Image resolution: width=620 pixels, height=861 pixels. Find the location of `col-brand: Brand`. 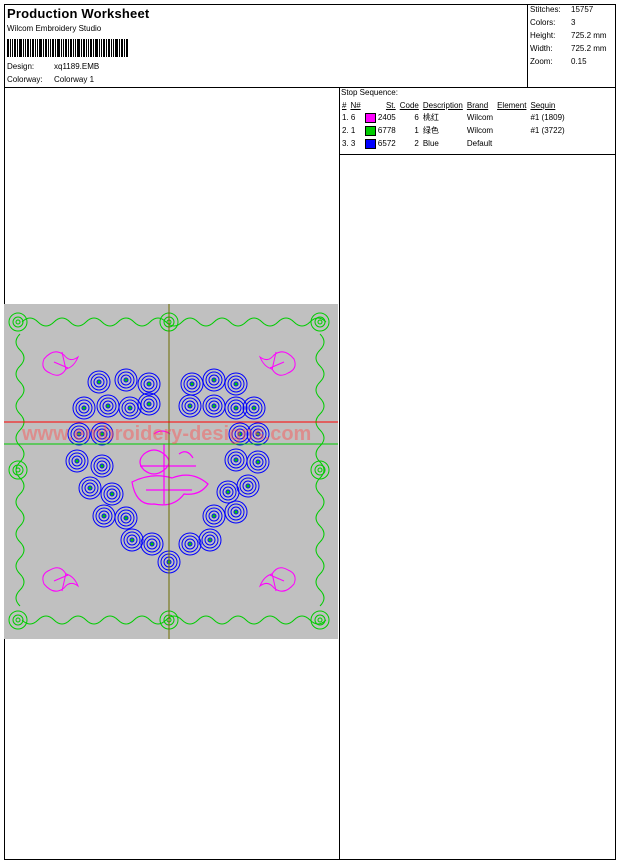

col-brand: Brand is located at coordinates (477, 105).